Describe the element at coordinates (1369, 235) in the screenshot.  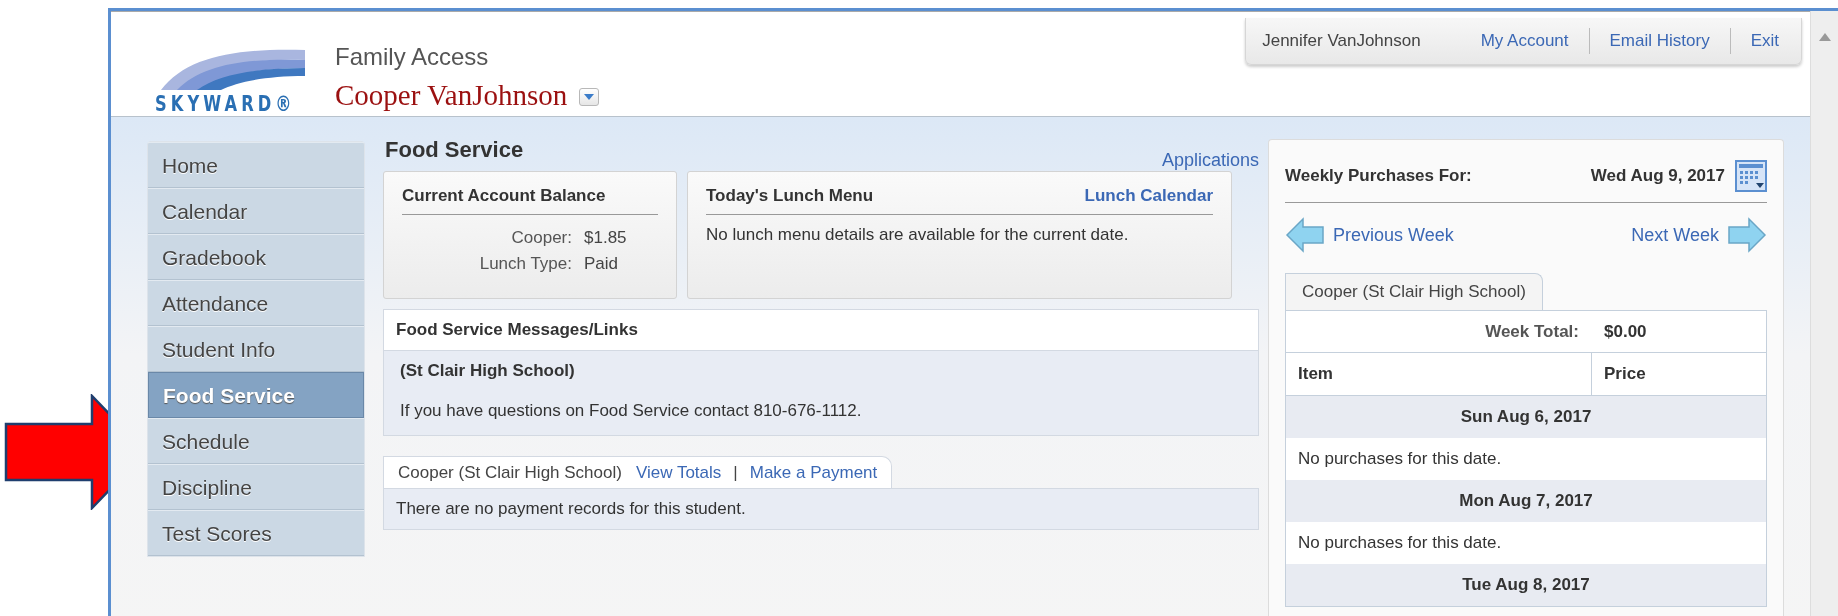
I see `previous-week-link: Previous Week` at that location.